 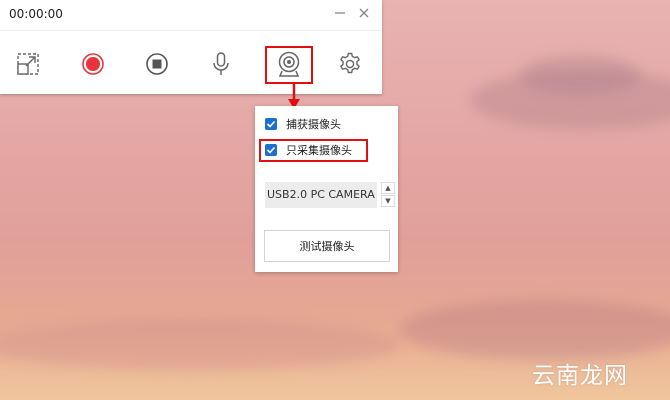 I want to click on stop-icon, so click(x=157, y=64).